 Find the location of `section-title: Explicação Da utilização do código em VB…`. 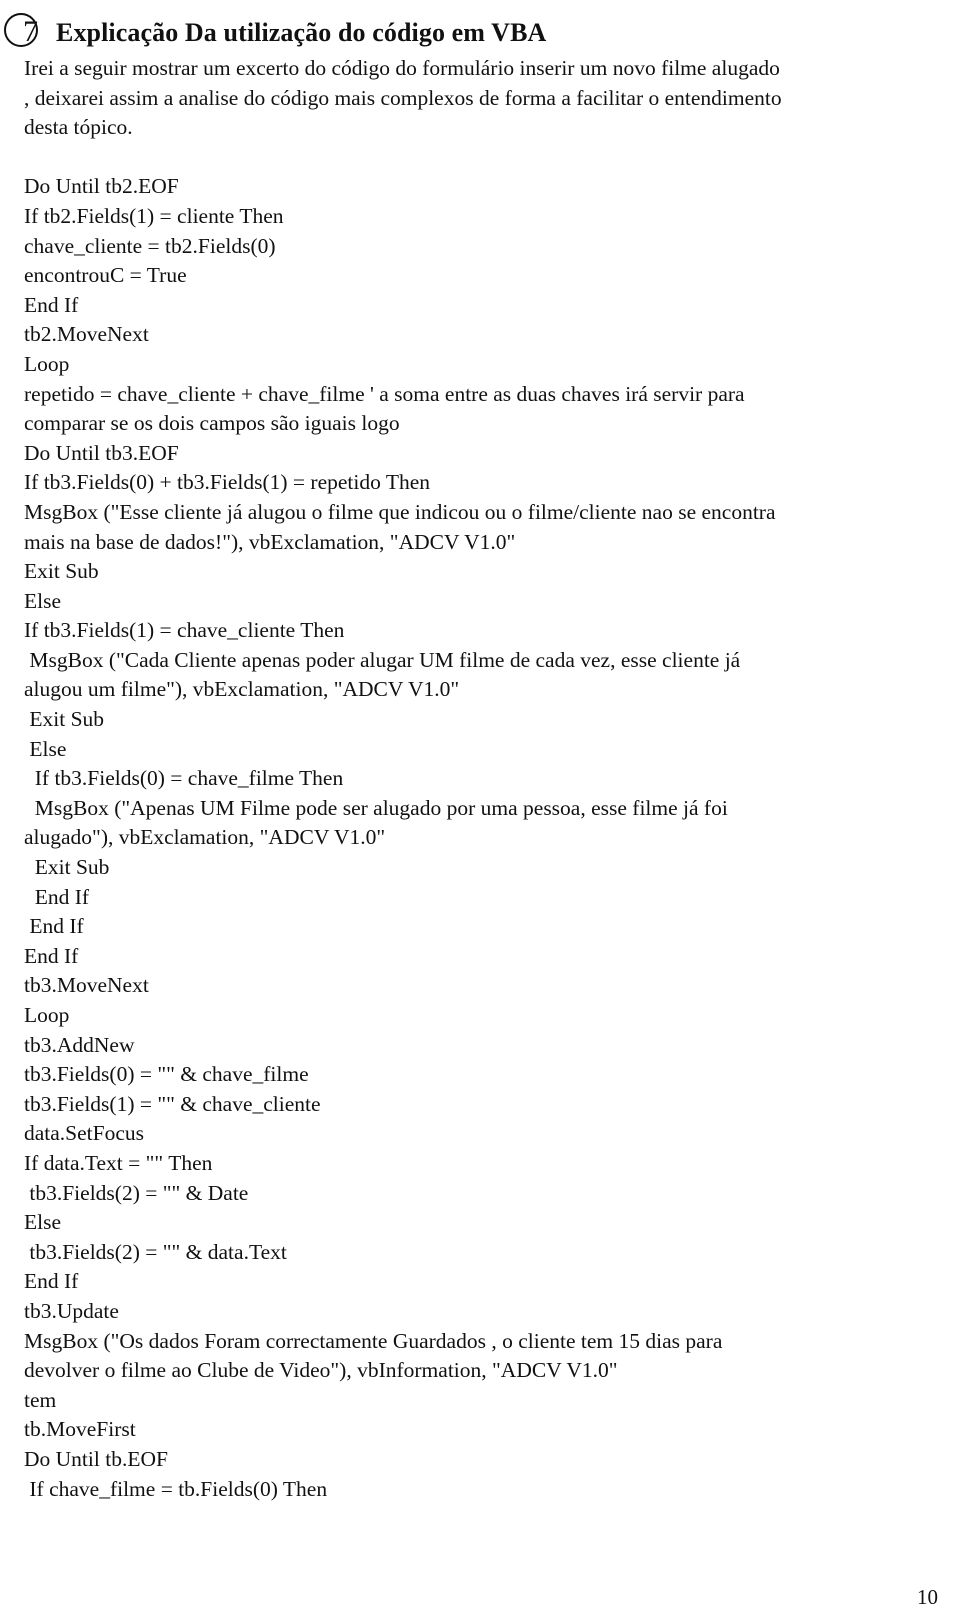

section-title: Explicação Da utilização do código em VB… is located at coordinates (301, 32).